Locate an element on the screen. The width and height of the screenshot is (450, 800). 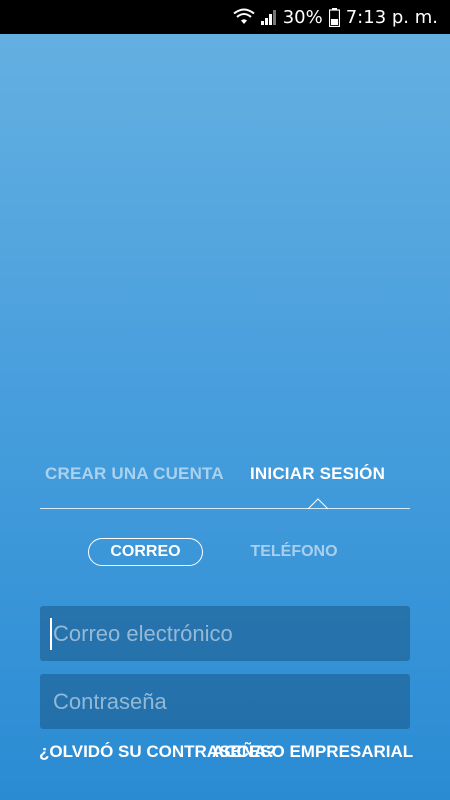
status-bar: 30% 7:13 p. m. is located at coordinates (225, 17).